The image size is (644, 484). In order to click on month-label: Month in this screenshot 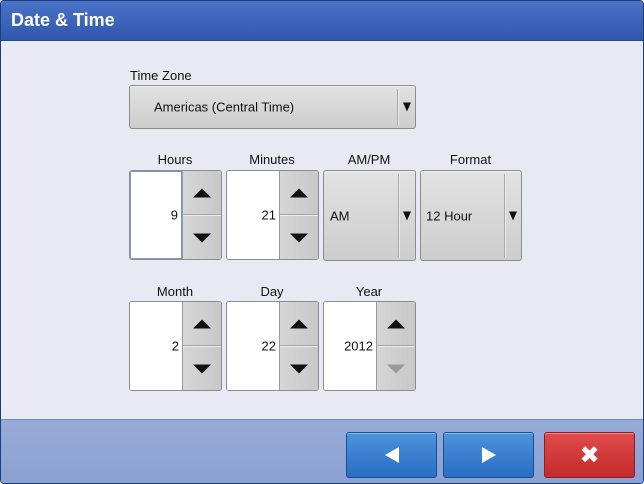, I will do `click(175, 291)`.